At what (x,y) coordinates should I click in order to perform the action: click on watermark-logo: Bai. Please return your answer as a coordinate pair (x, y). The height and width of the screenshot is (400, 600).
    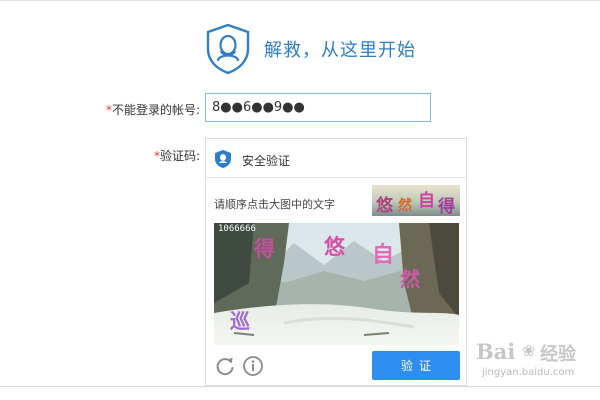
    Looking at the image, I should click on (496, 351).